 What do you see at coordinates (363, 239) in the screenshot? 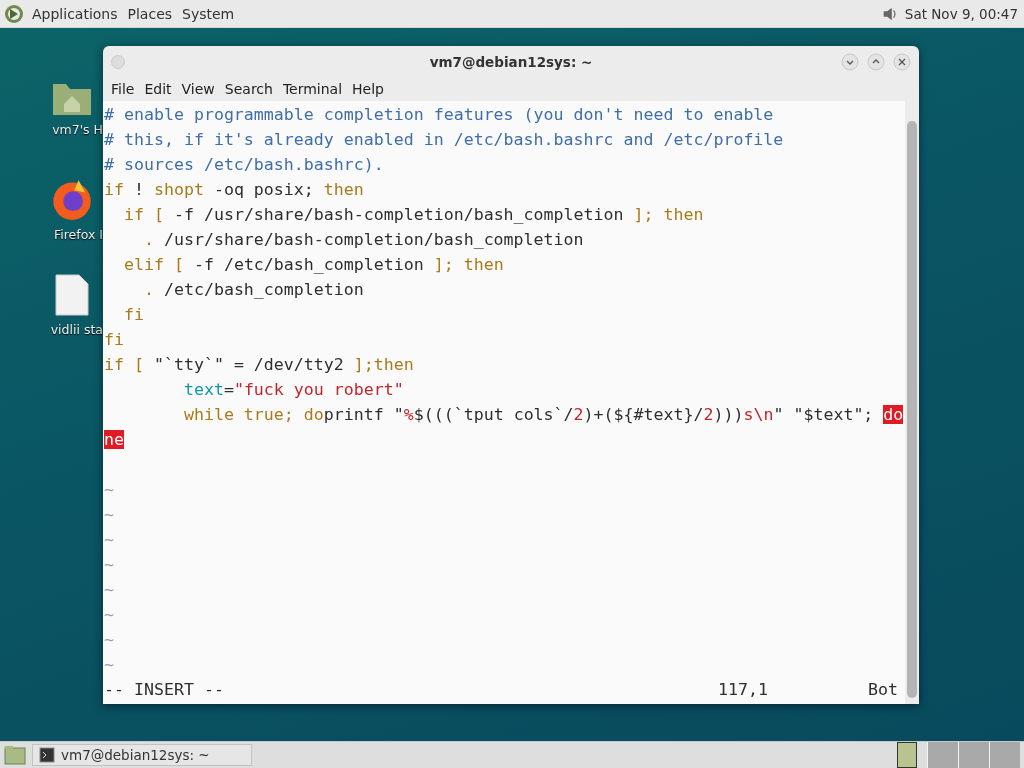
I see `code-line: . /usr/share/bash-completion/bash_completion` at bounding box center [363, 239].